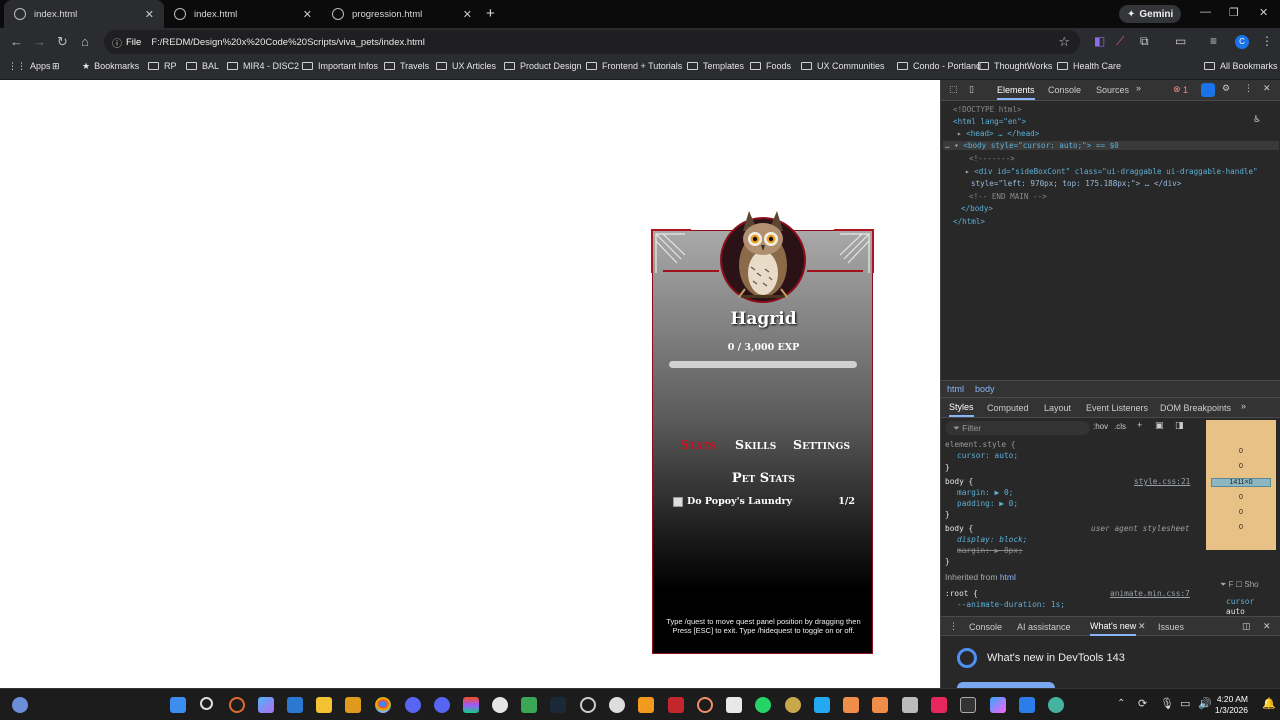  I want to click on tab-styles: Styles, so click(961, 409).